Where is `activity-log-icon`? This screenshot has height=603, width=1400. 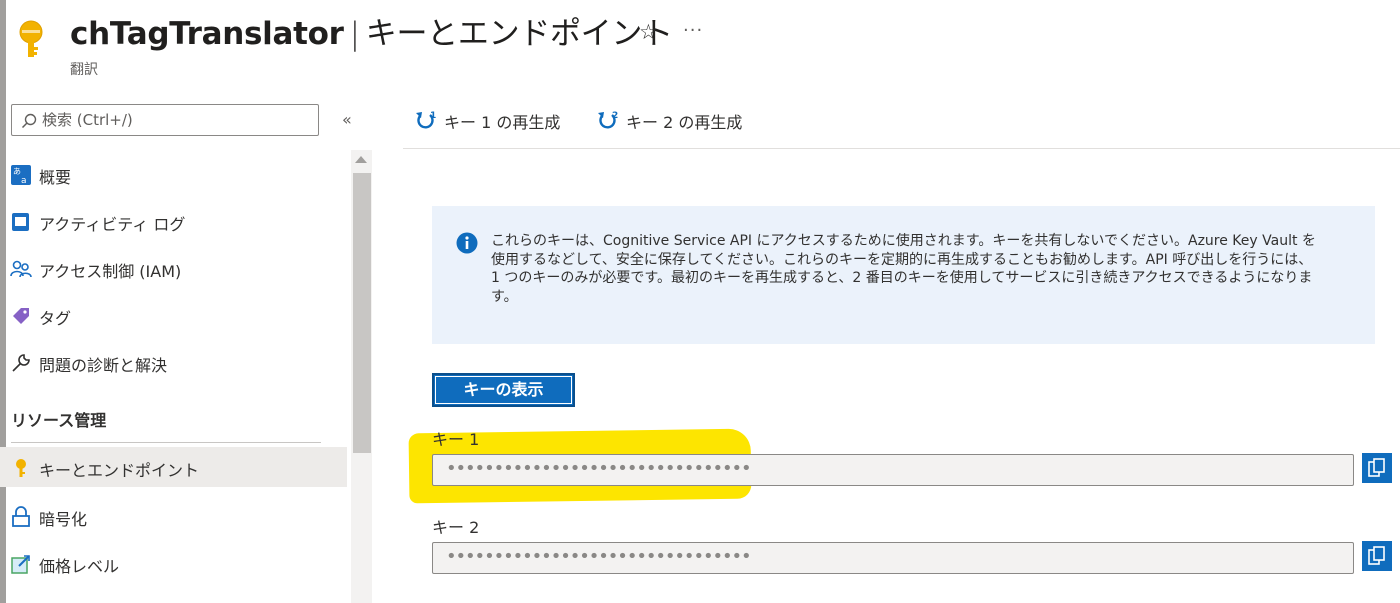
activity-log-icon is located at coordinates (20, 222).